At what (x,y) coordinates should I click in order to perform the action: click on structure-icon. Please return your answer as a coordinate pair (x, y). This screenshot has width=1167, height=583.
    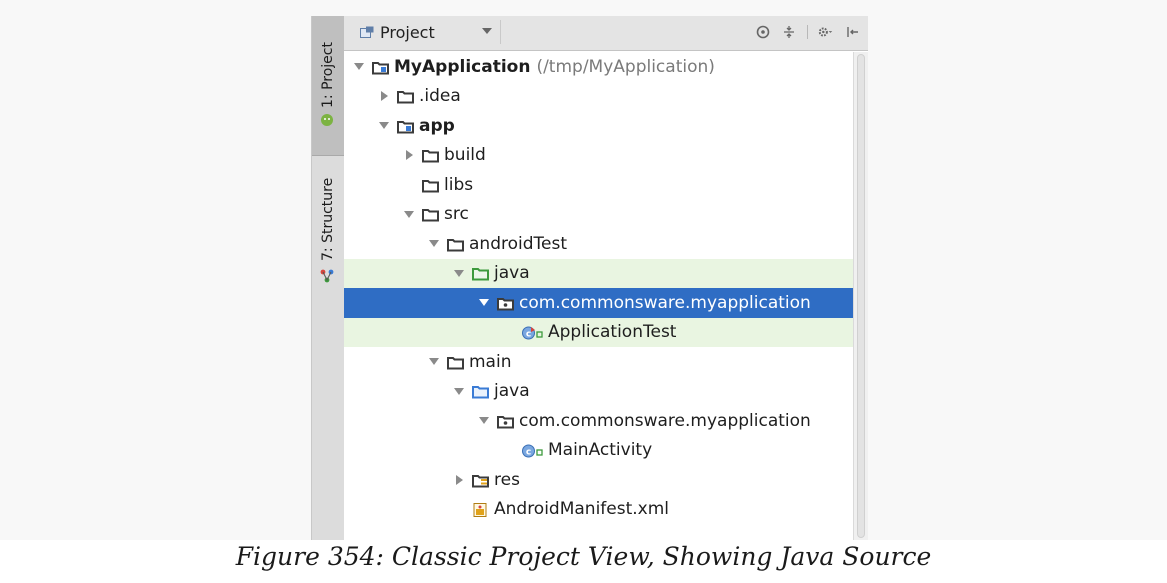
    Looking at the image, I should click on (327, 276).